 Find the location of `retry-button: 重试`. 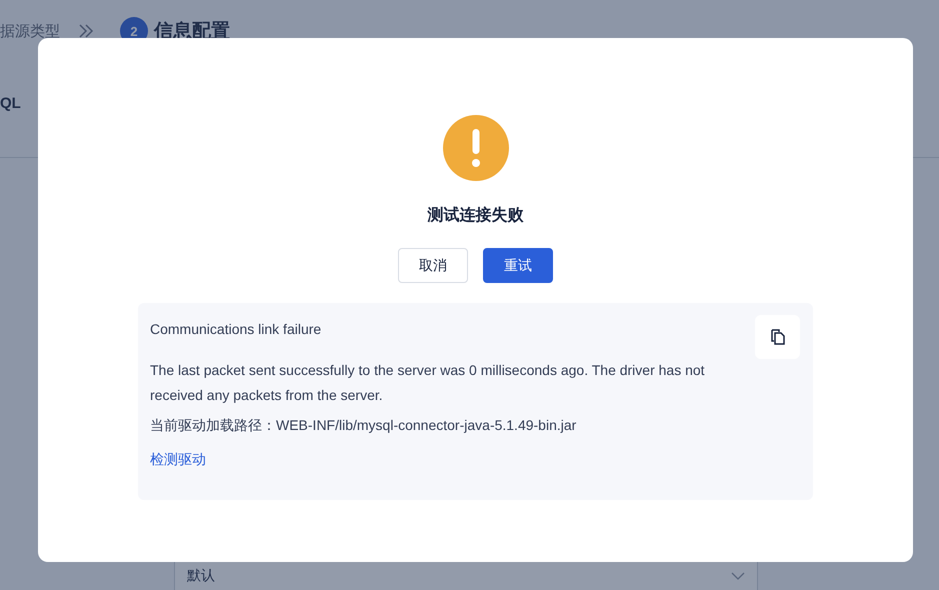

retry-button: 重试 is located at coordinates (518, 265).